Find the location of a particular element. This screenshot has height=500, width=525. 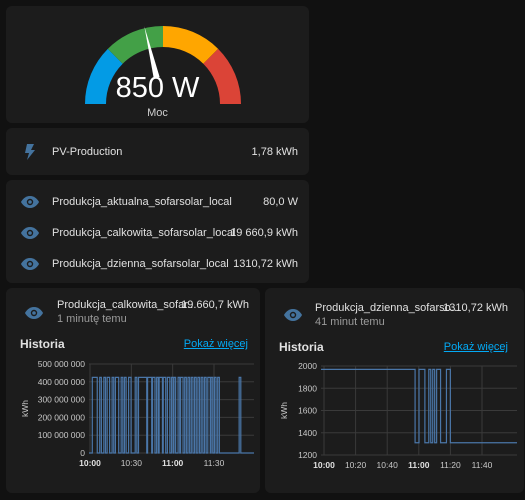

entity-value: 80,0 W is located at coordinates (280, 202).